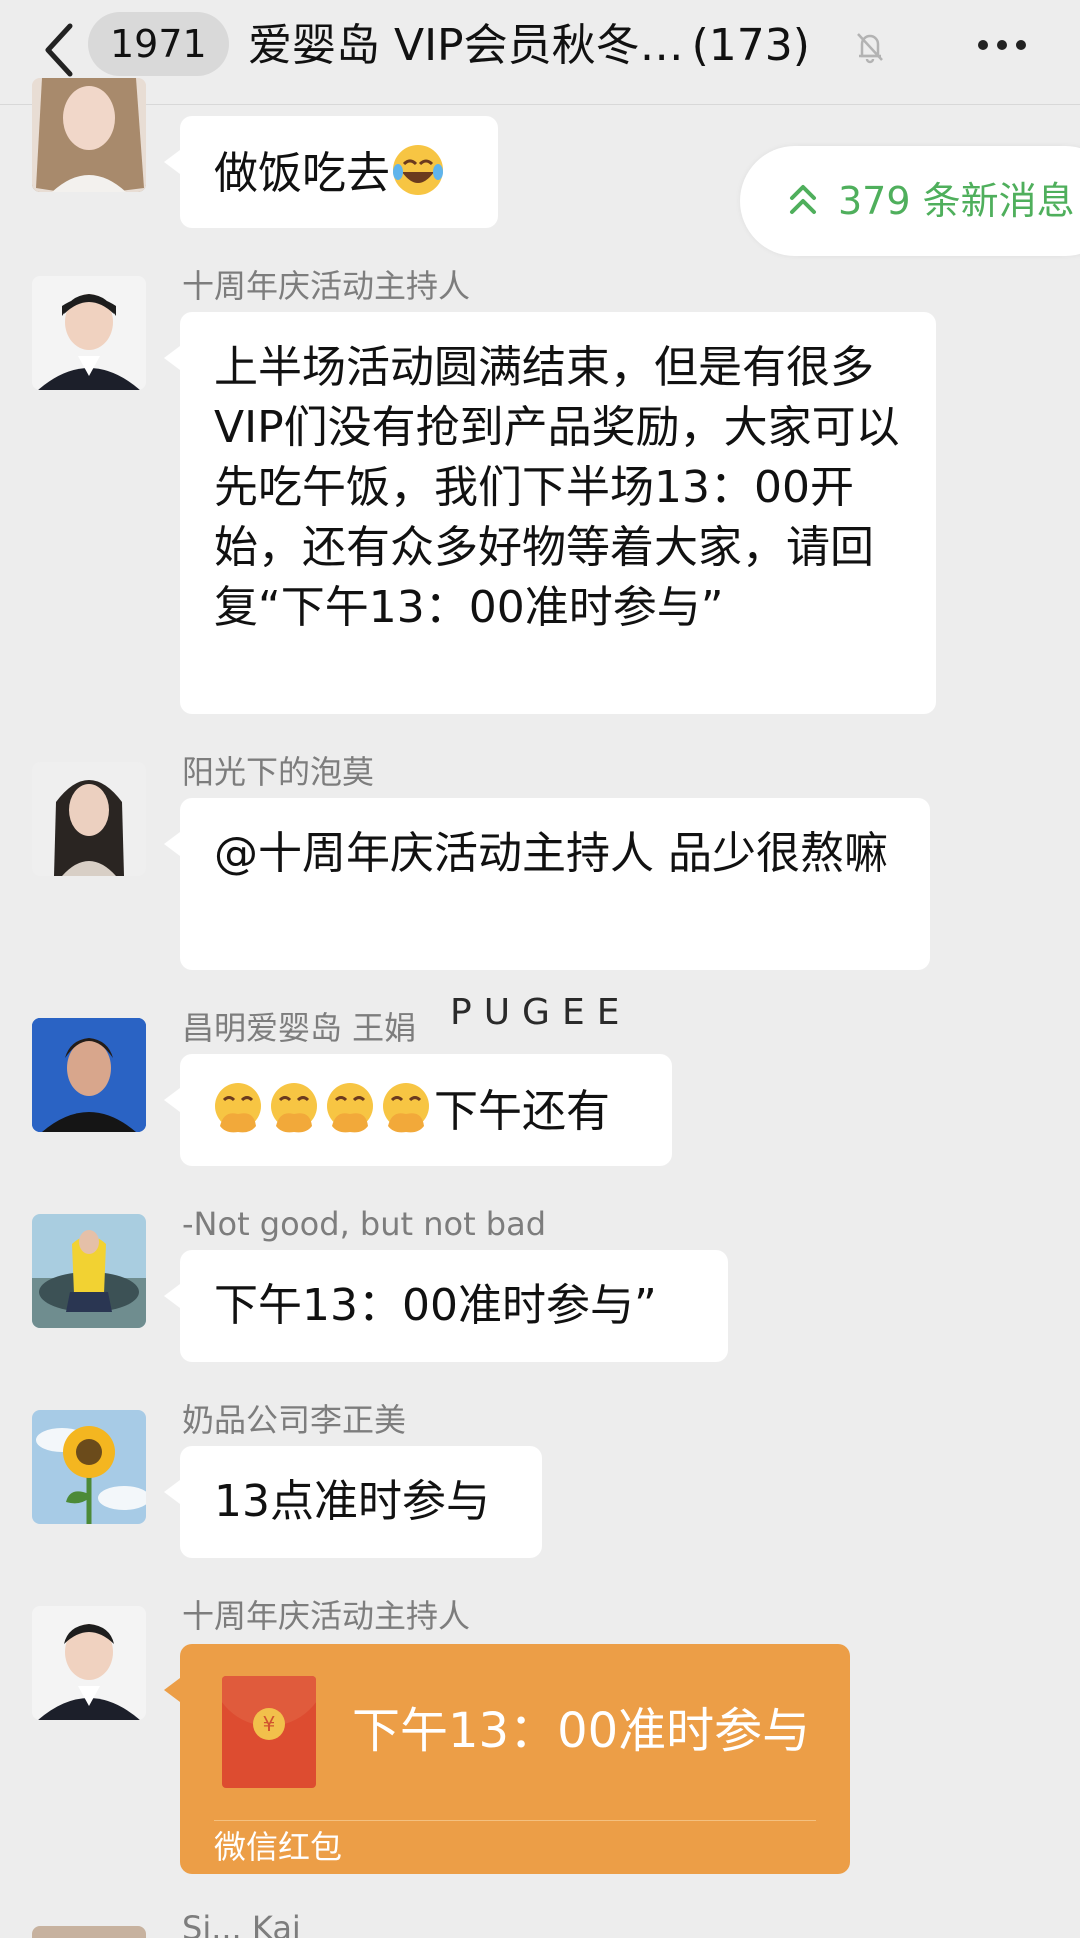 The height and width of the screenshot is (1938, 1080). Describe the element at coordinates (541, 1012) in the screenshot. I see `watermark-text: PUGEE` at that location.